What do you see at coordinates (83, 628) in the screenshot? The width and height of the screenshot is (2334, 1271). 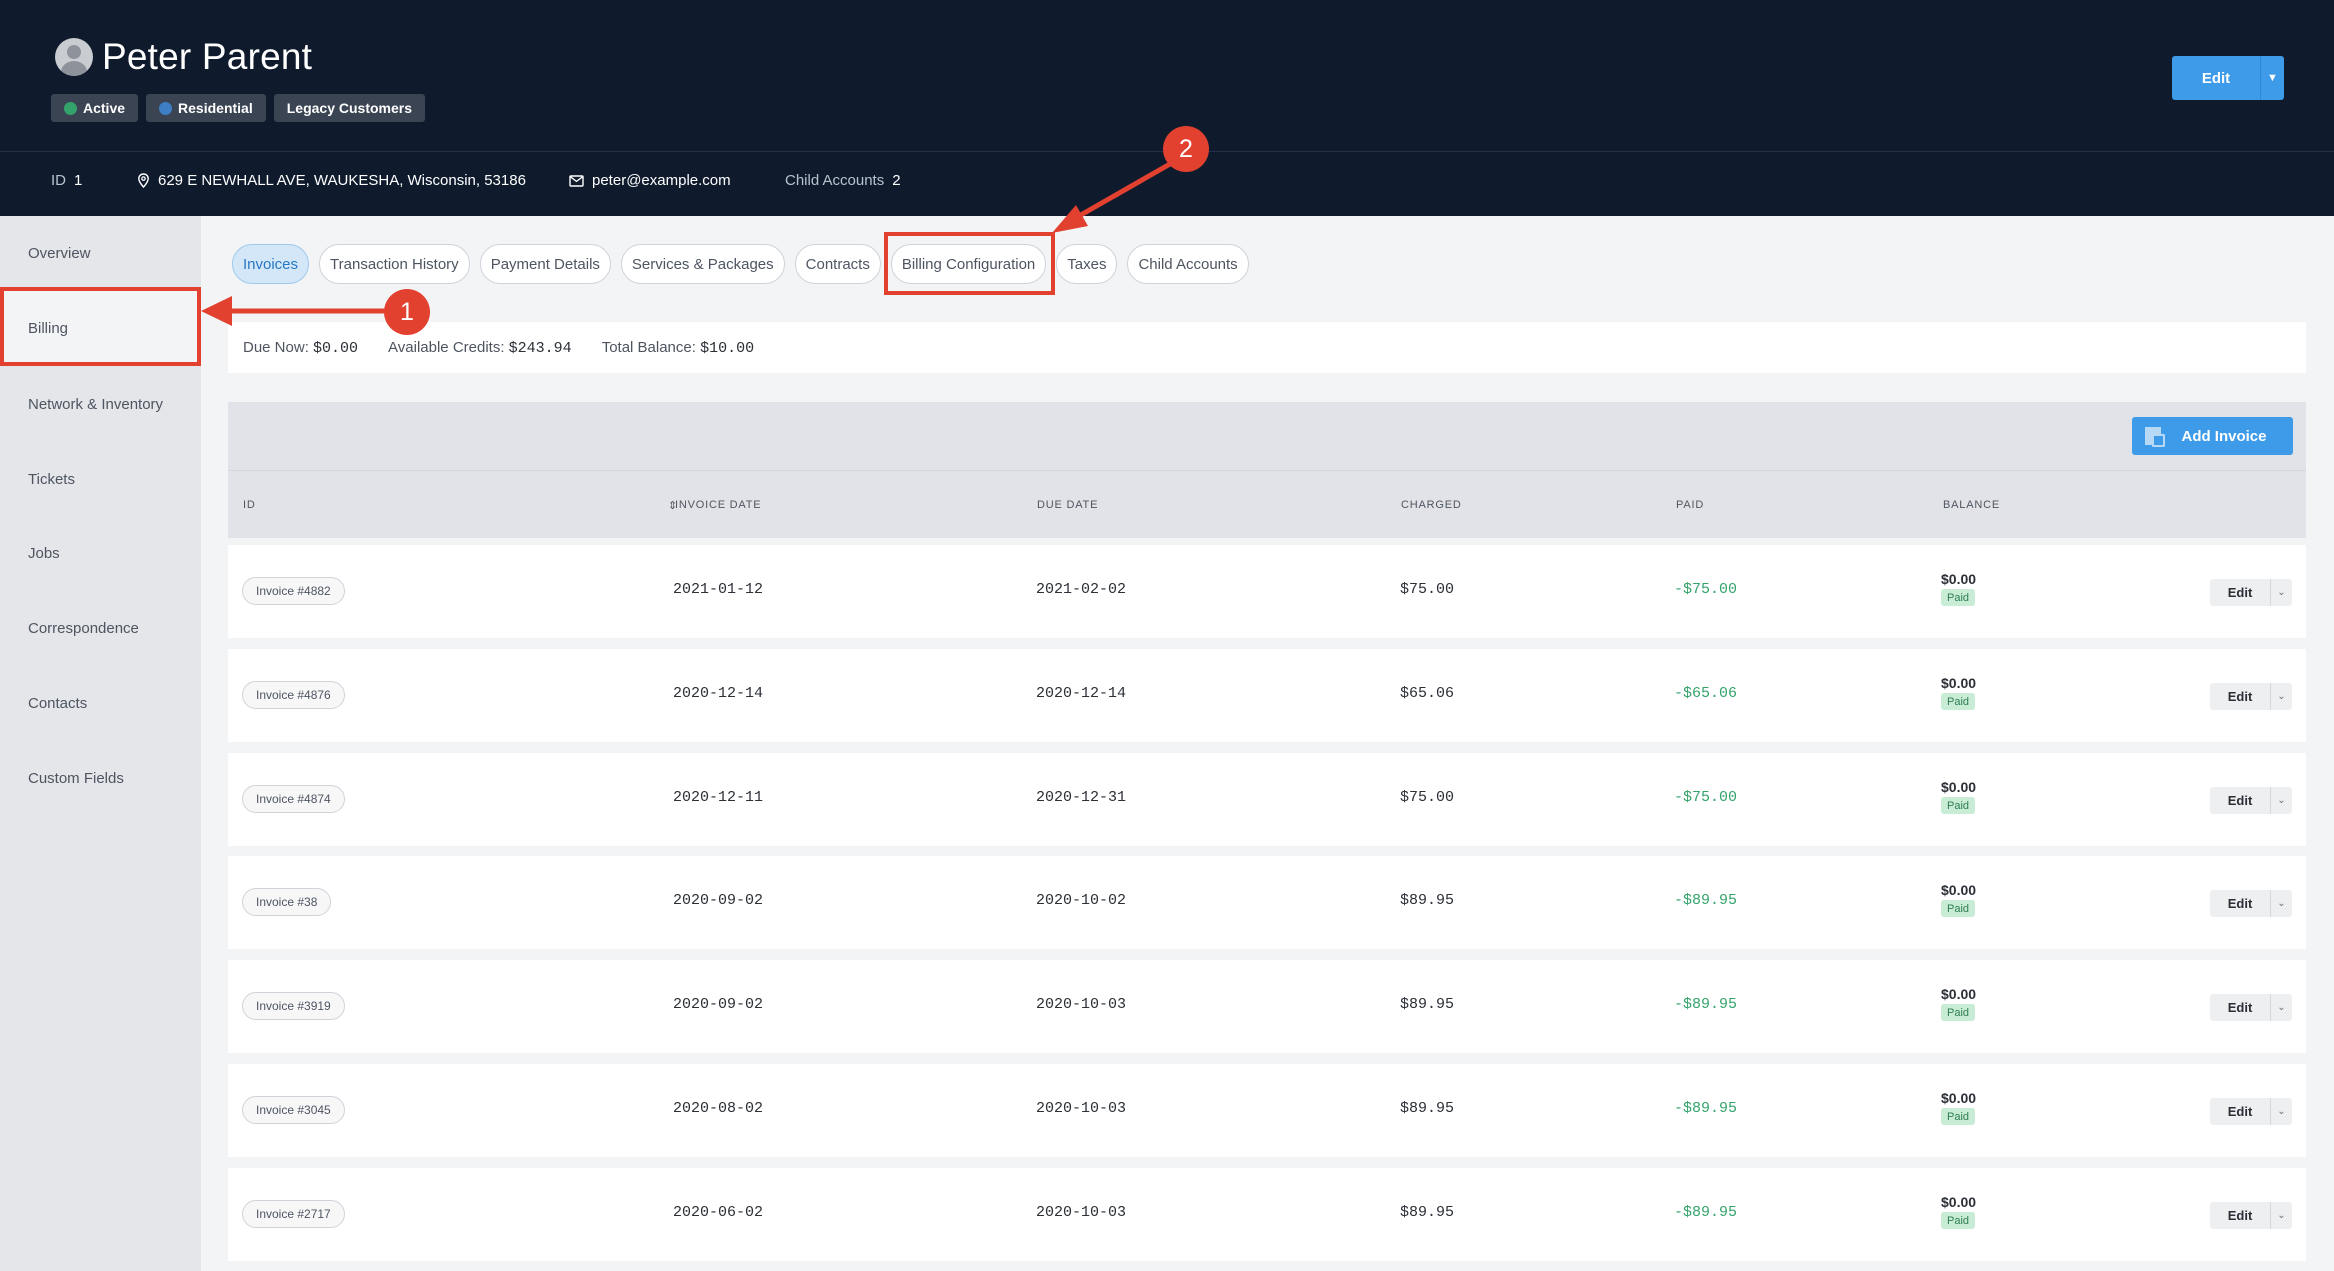 I see `sidebar-item-correspondence: Correspondence` at bounding box center [83, 628].